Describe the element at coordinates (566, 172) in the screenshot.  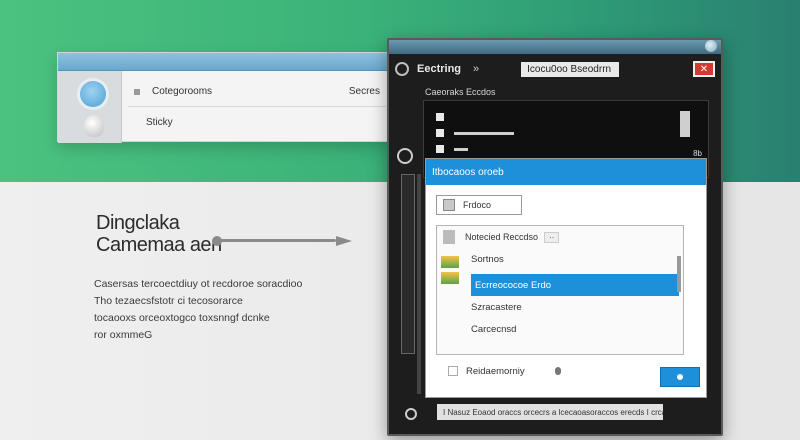
I see `dialog-title: Itbocaoos oroeb` at that location.